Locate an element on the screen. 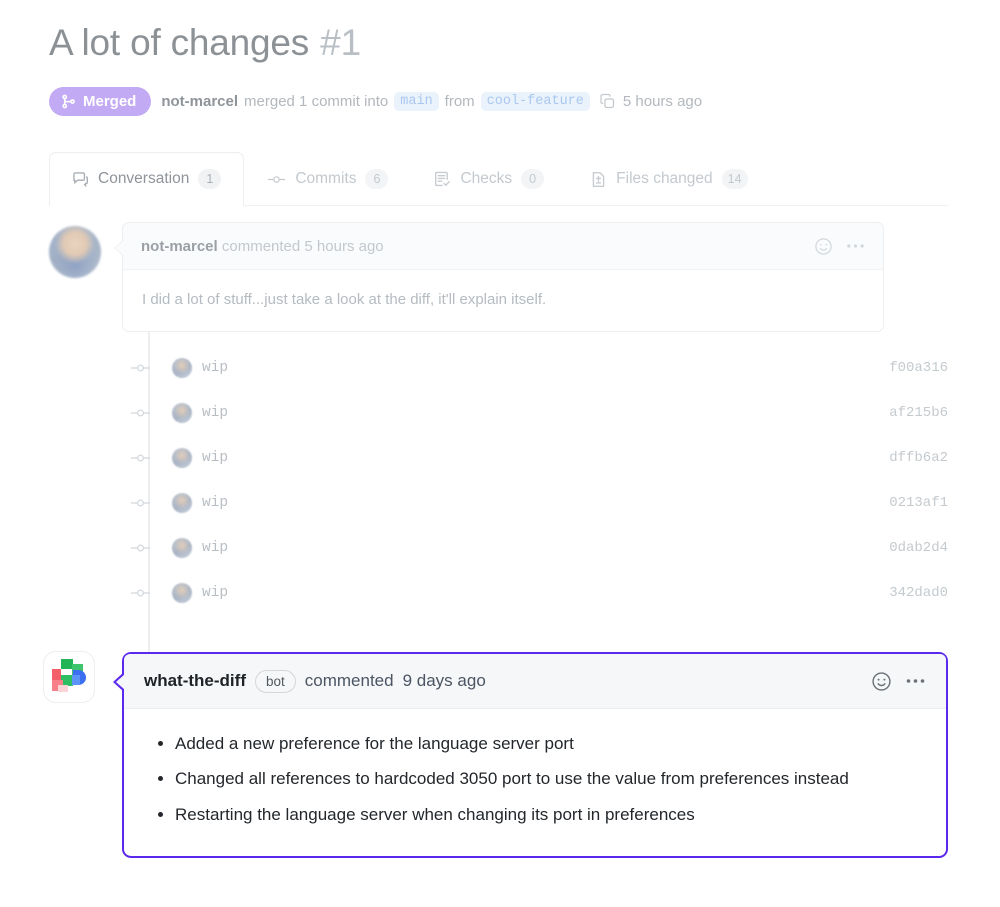  tab-commits-count: 6 is located at coordinates (377, 179).